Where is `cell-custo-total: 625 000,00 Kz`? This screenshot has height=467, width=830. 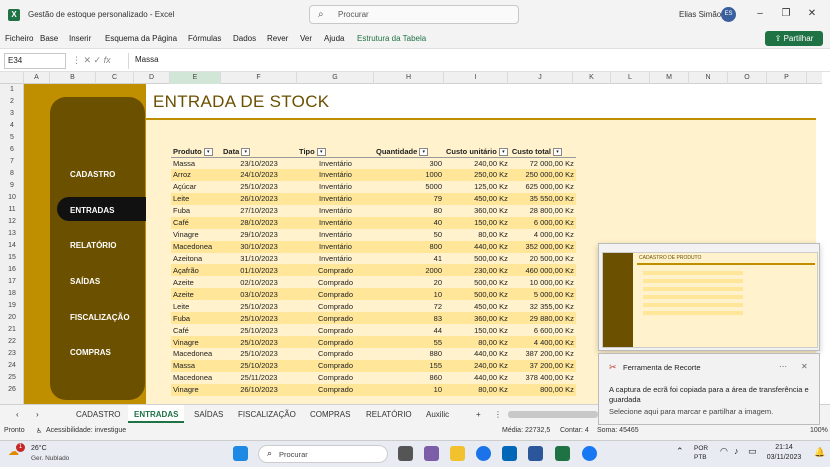 cell-custo-total: 625 000,00 Kz is located at coordinates (542, 186).